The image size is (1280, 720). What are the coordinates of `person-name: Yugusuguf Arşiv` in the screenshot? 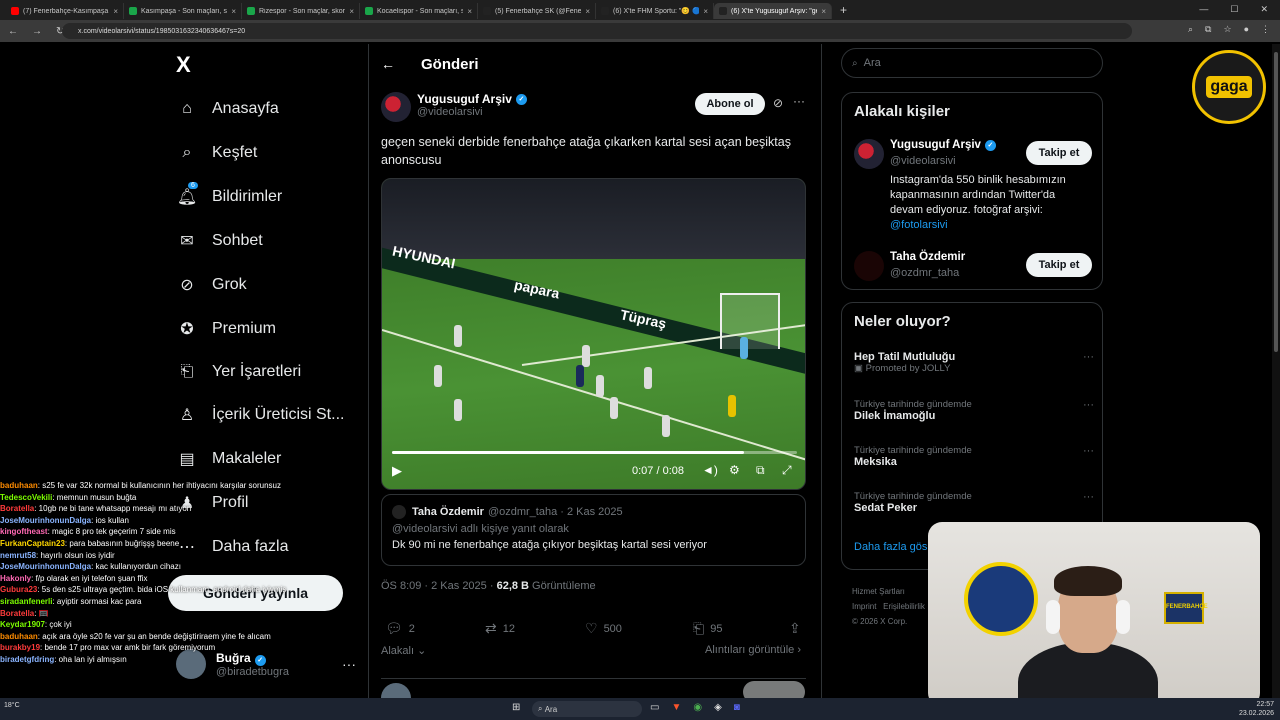 It's located at (935, 145).